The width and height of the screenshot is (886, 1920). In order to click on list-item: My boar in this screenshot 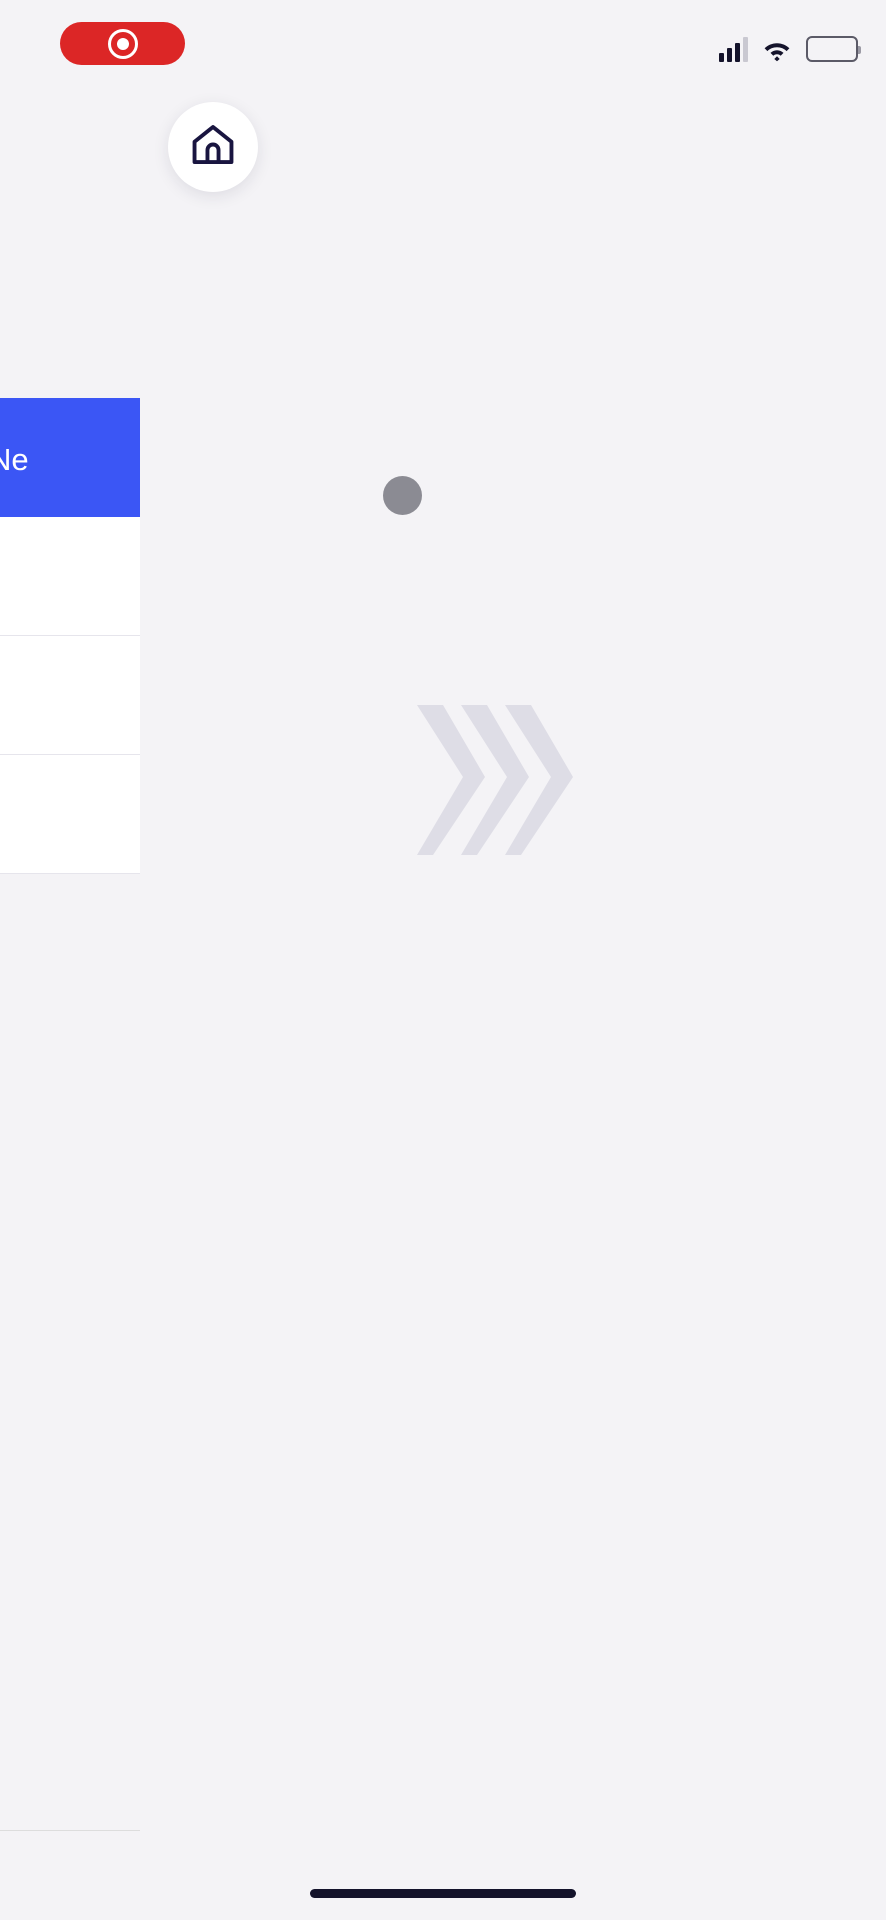, I will do `click(70, 814)`.